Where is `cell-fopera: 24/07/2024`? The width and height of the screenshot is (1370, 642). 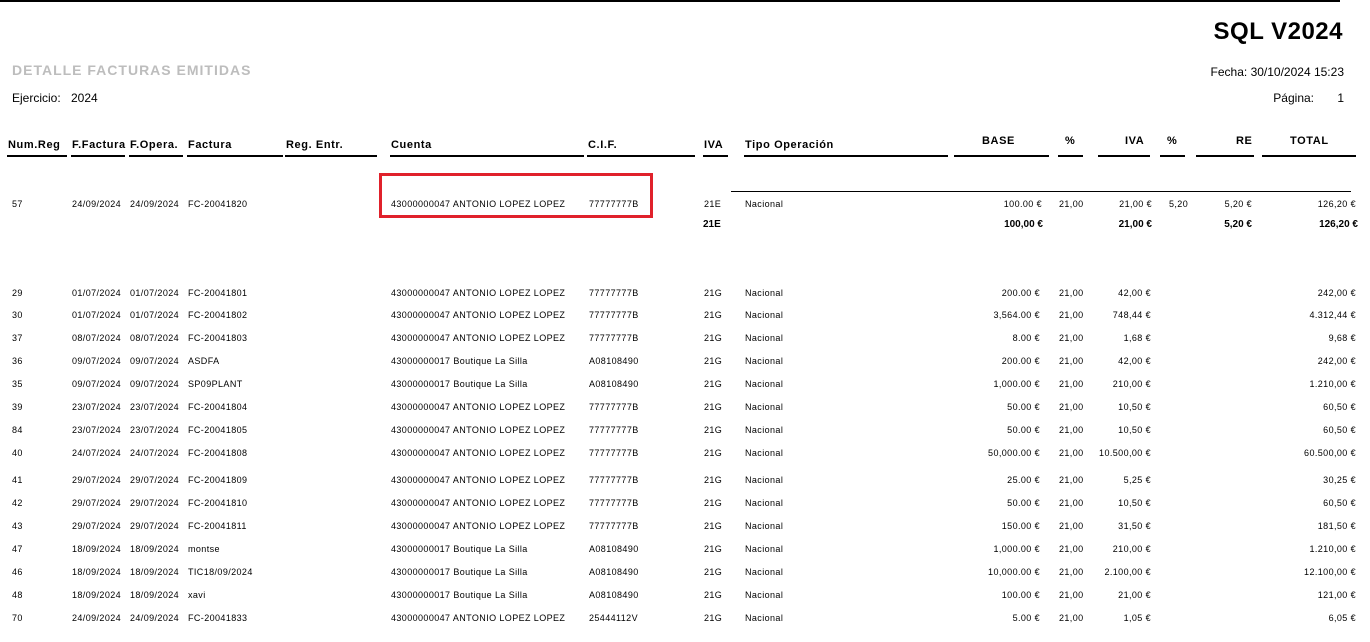
cell-fopera: 24/07/2024 is located at coordinates (155, 453).